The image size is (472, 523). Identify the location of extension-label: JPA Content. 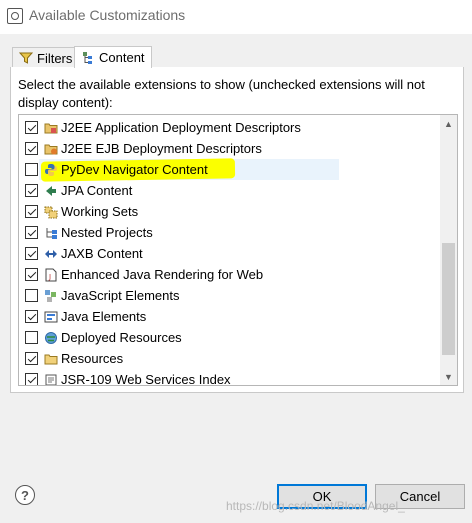
(97, 190).